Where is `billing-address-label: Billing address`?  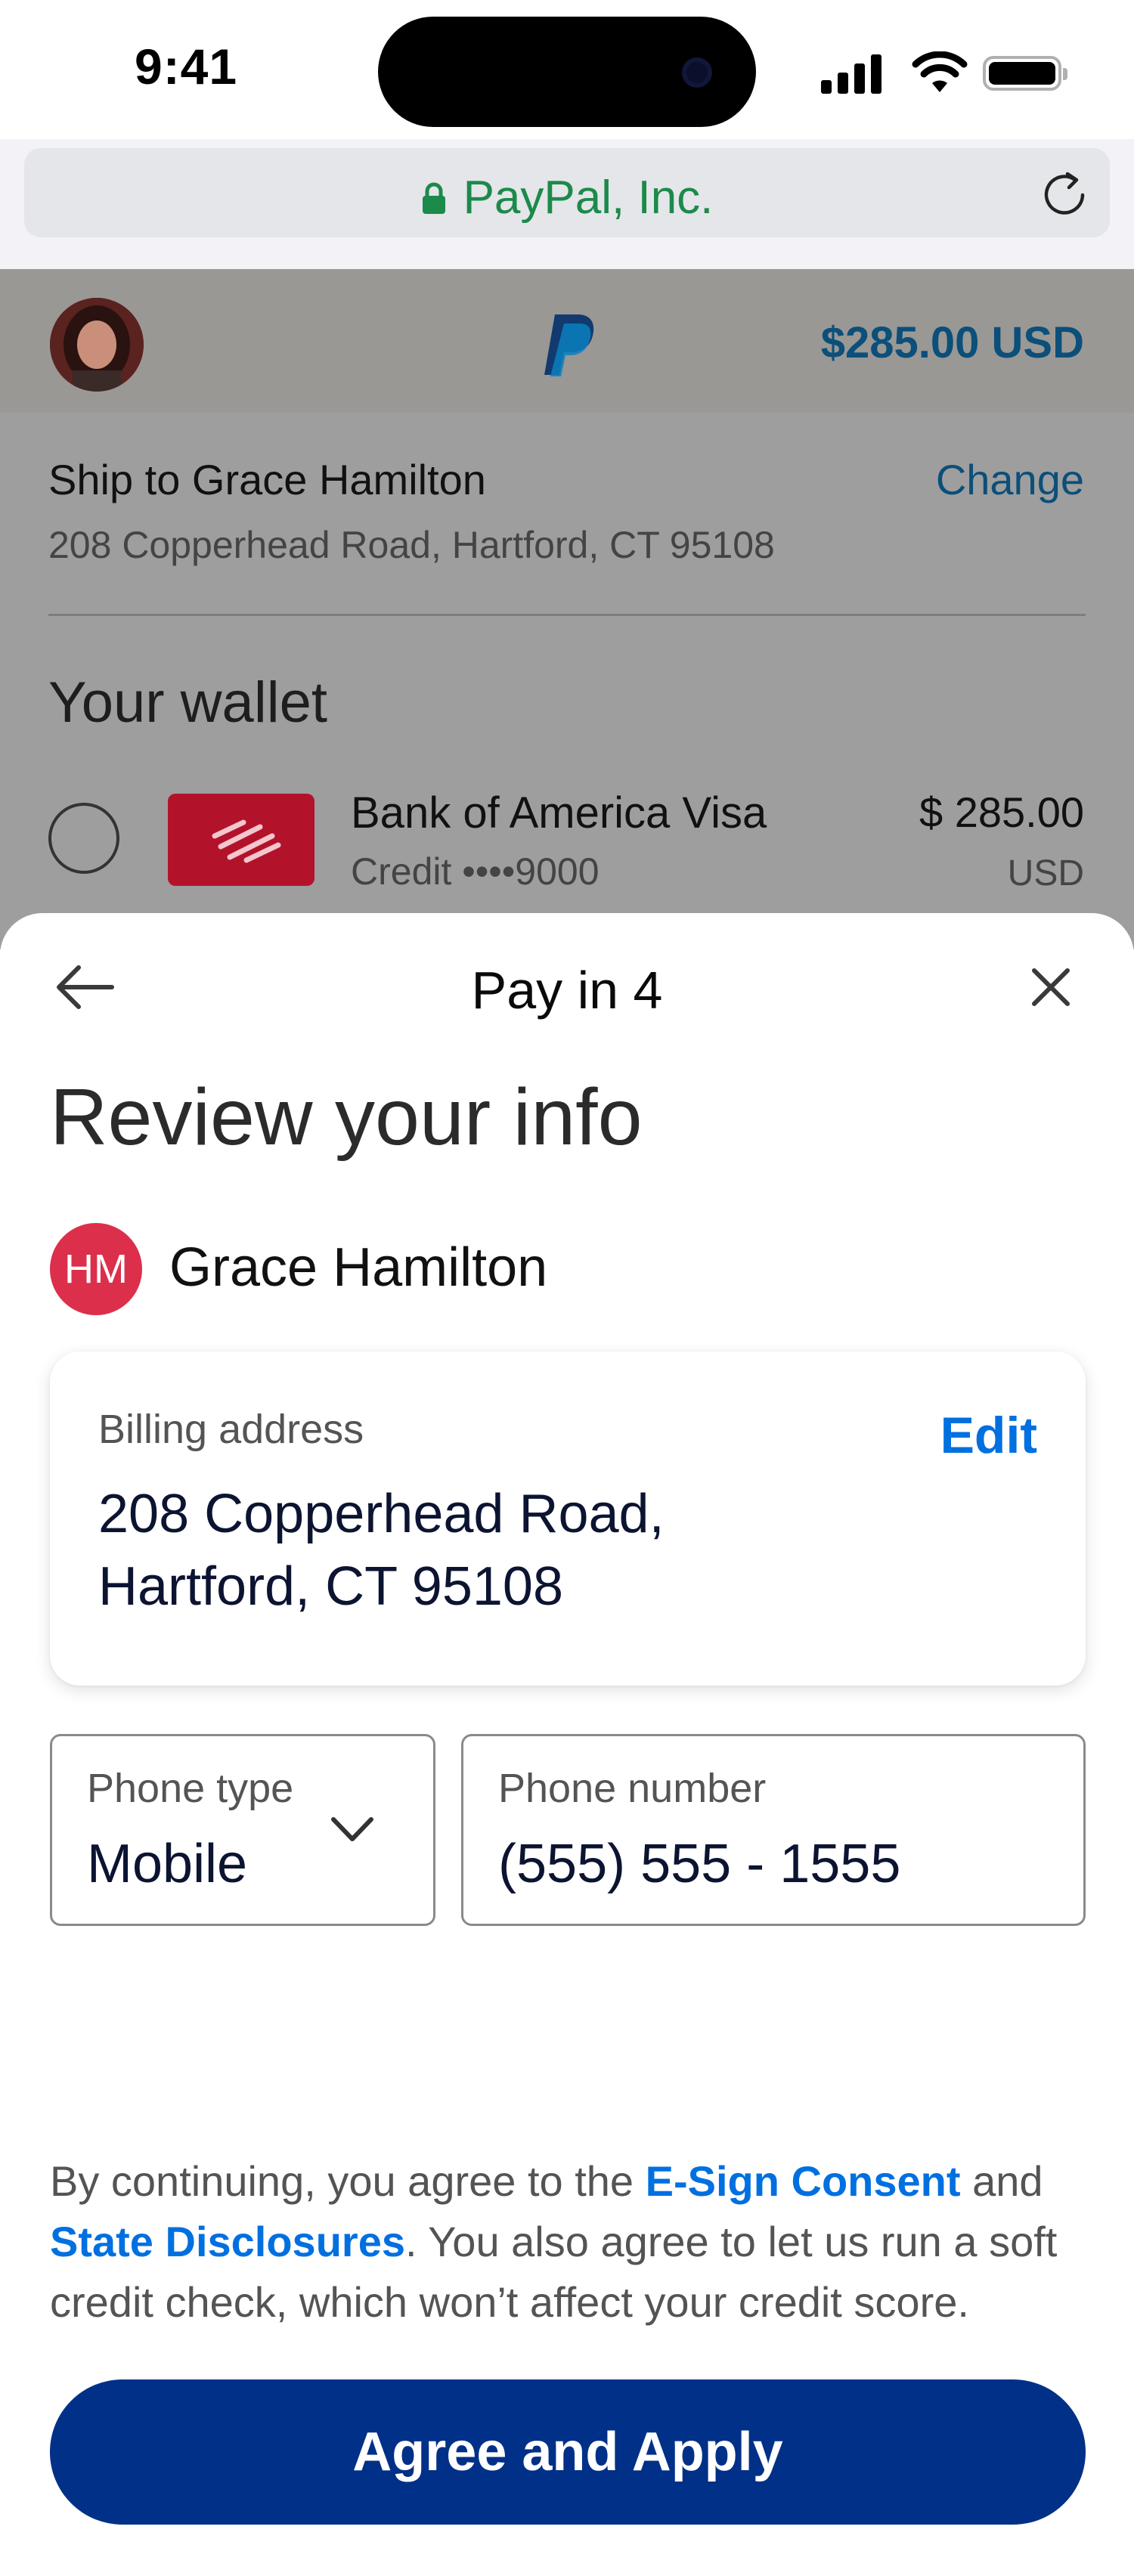 billing-address-label: Billing address is located at coordinates (231, 1429).